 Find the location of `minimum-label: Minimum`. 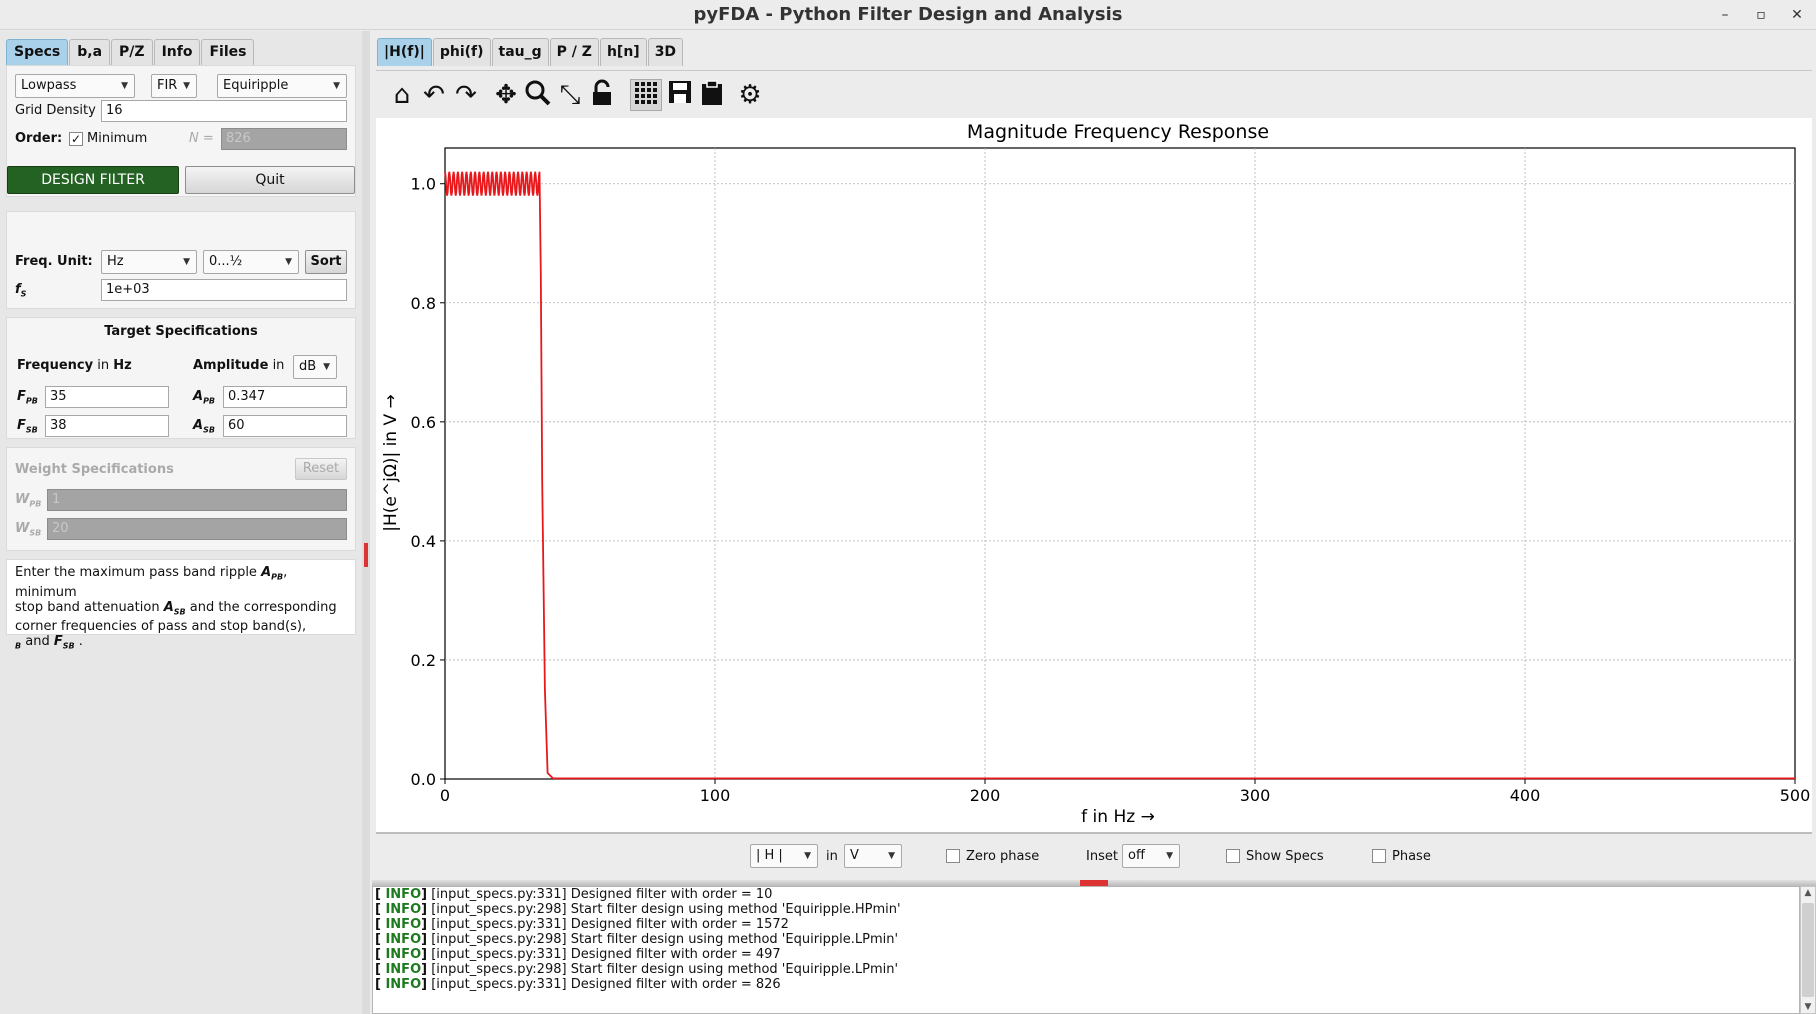

minimum-label: Minimum is located at coordinates (117, 138).